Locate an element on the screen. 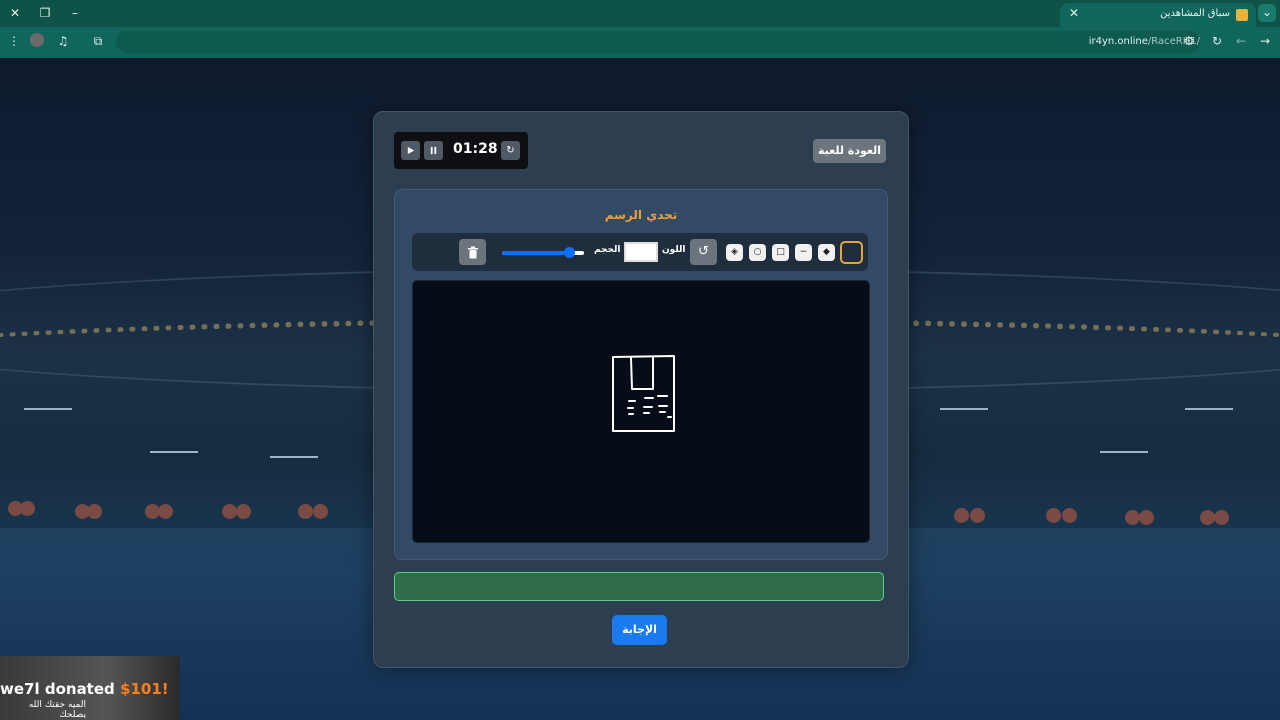 This screenshot has width=1280, height=720. circle-icon: ○ is located at coordinates (757, 252).